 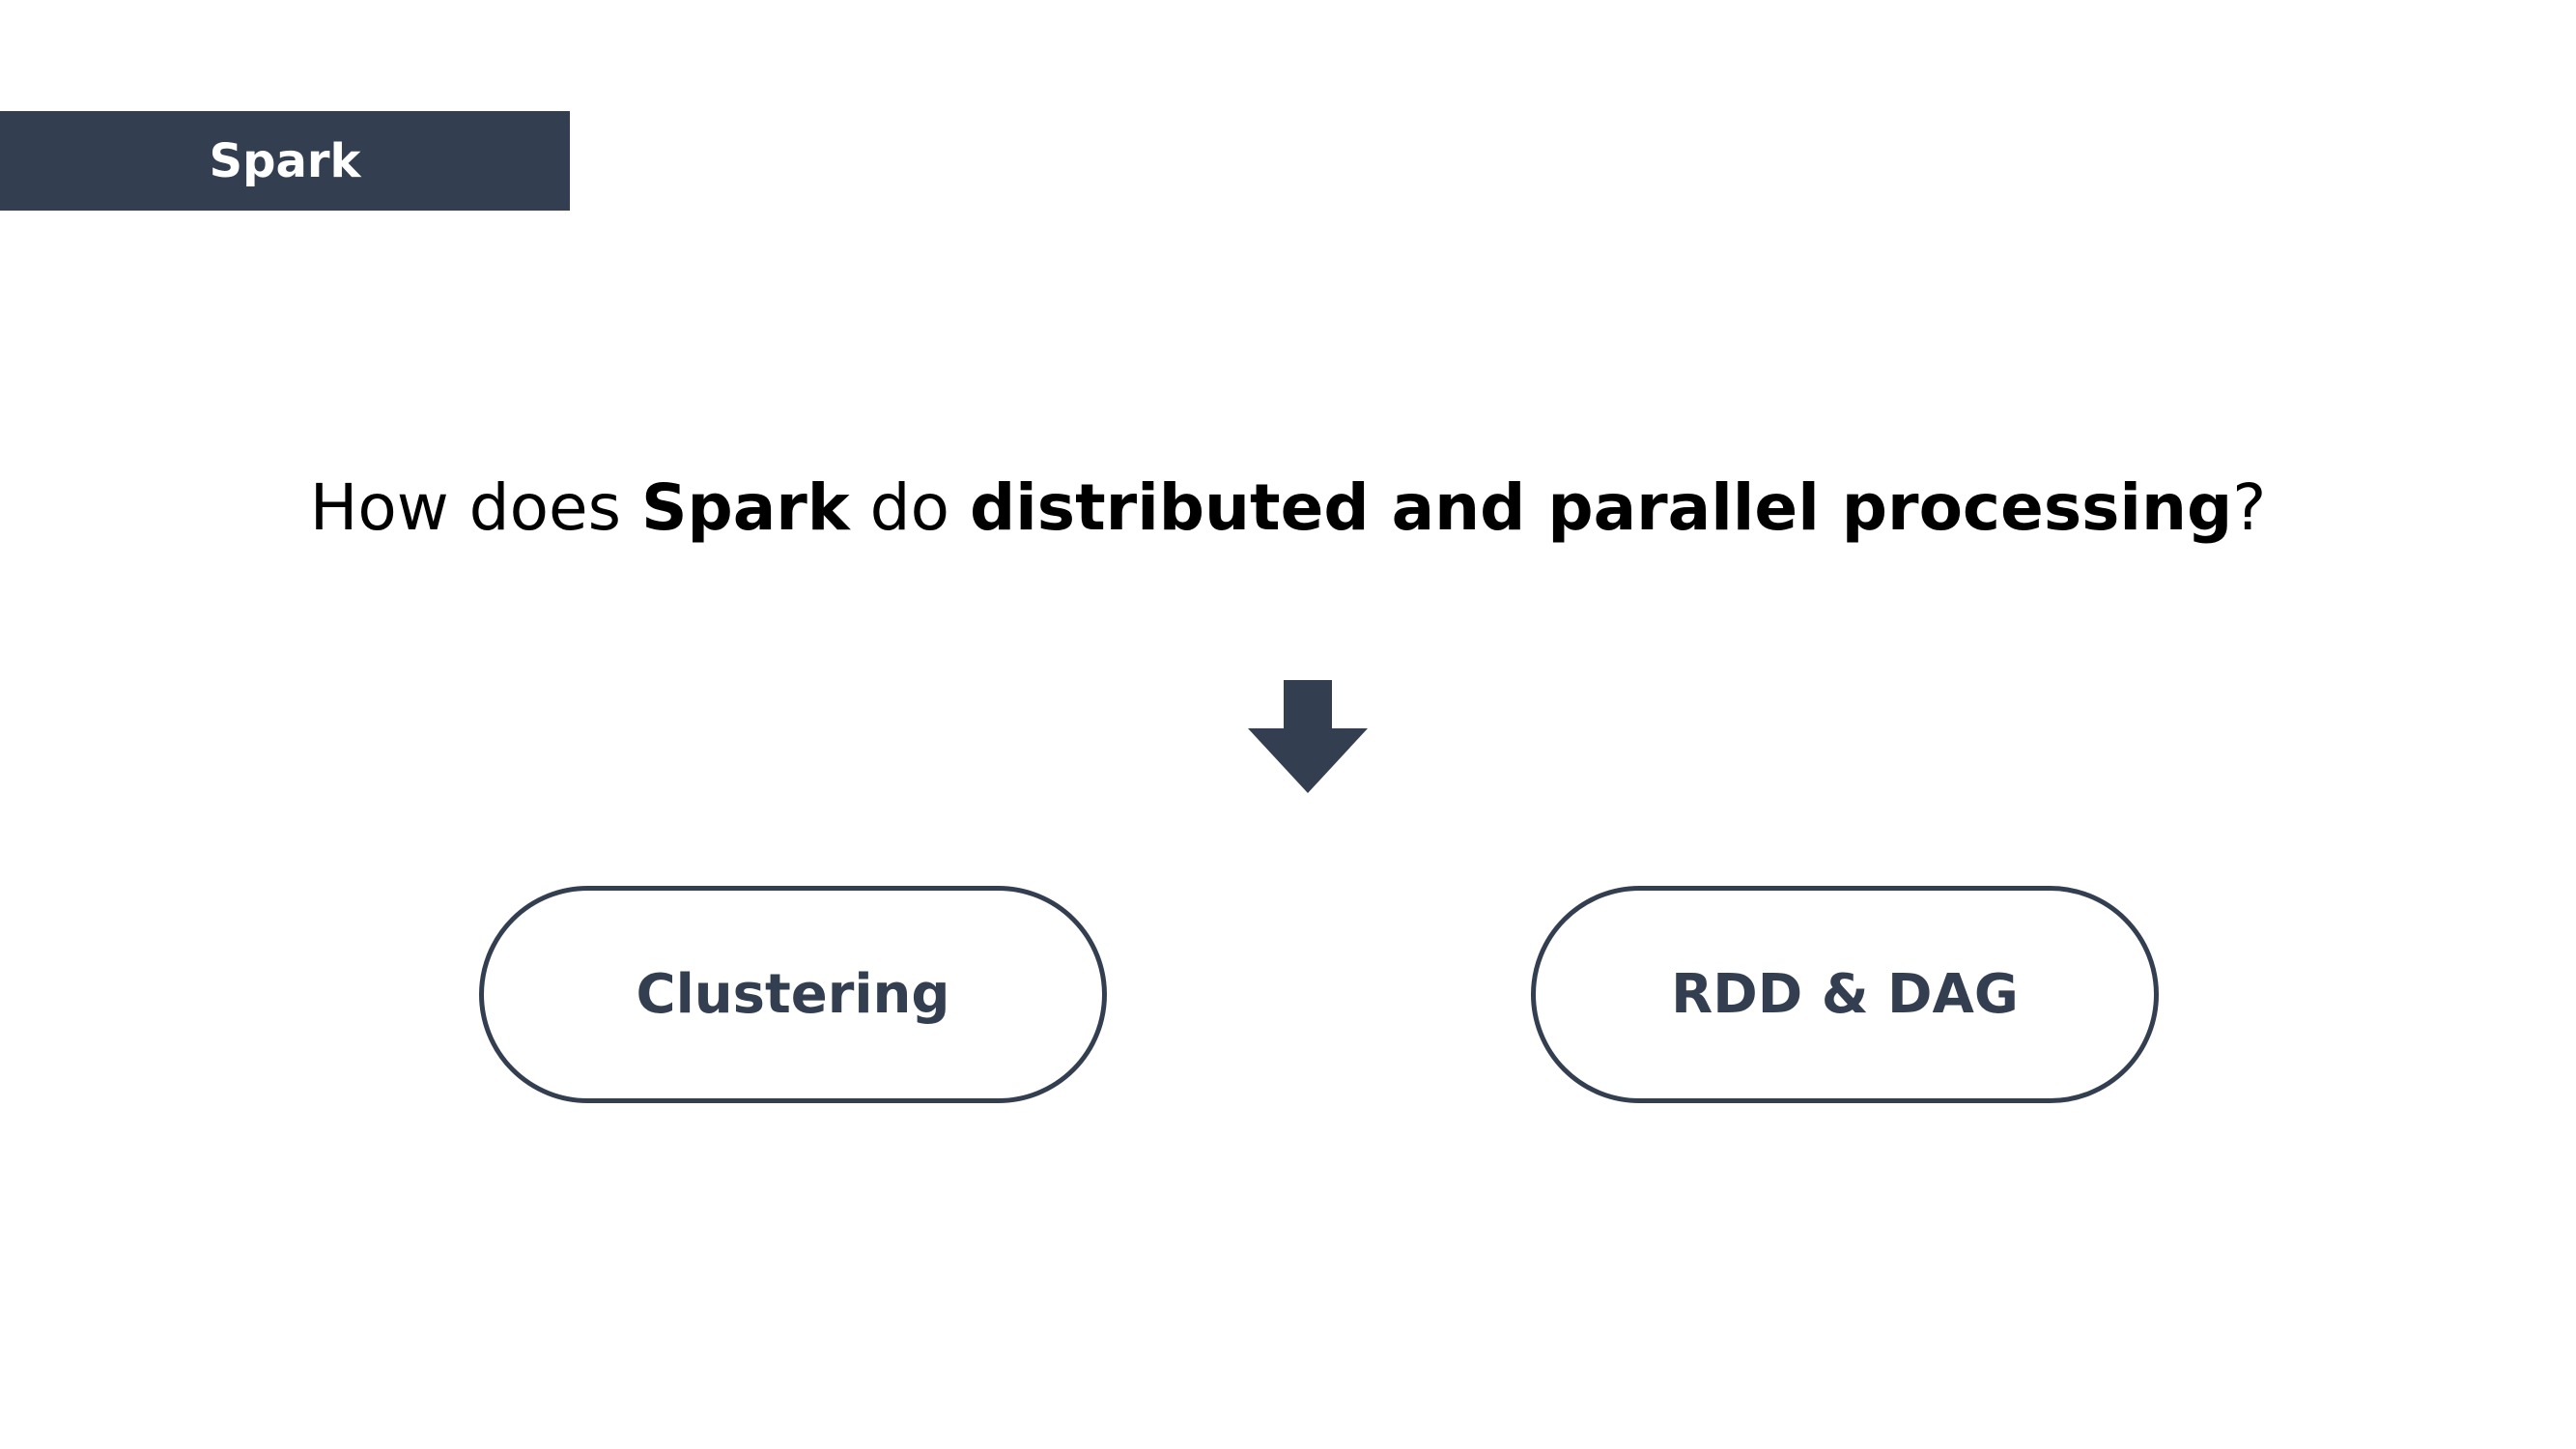 I want to click on down-arrow-icon, so click(x=1308, y=736).